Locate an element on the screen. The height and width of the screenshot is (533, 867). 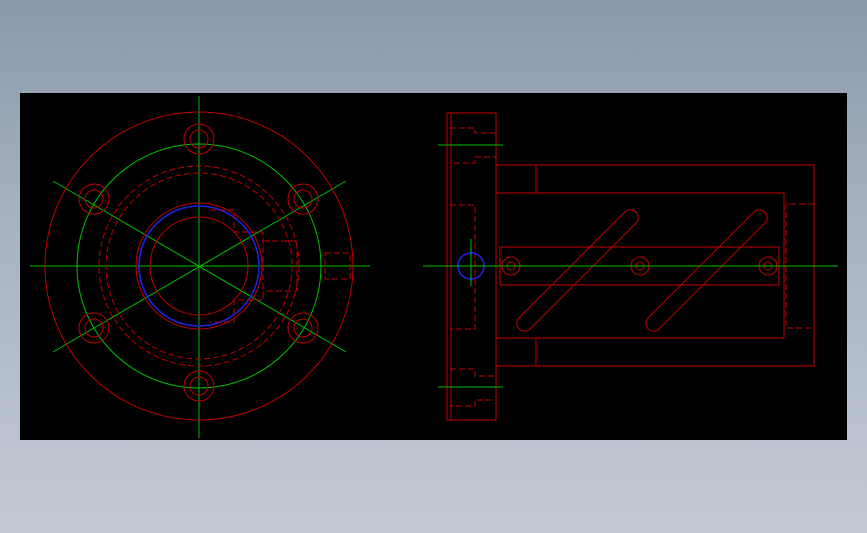
flange-hidden-holes is located at coordinates (473, 267).